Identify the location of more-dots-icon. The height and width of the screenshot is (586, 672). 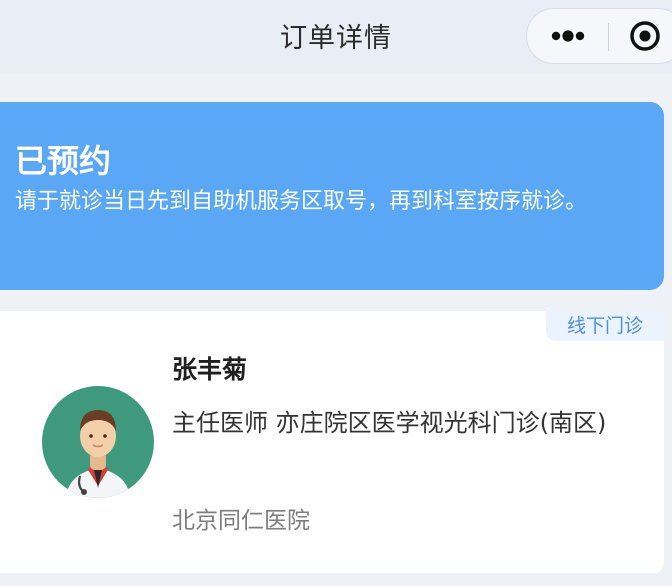
(568, 36).